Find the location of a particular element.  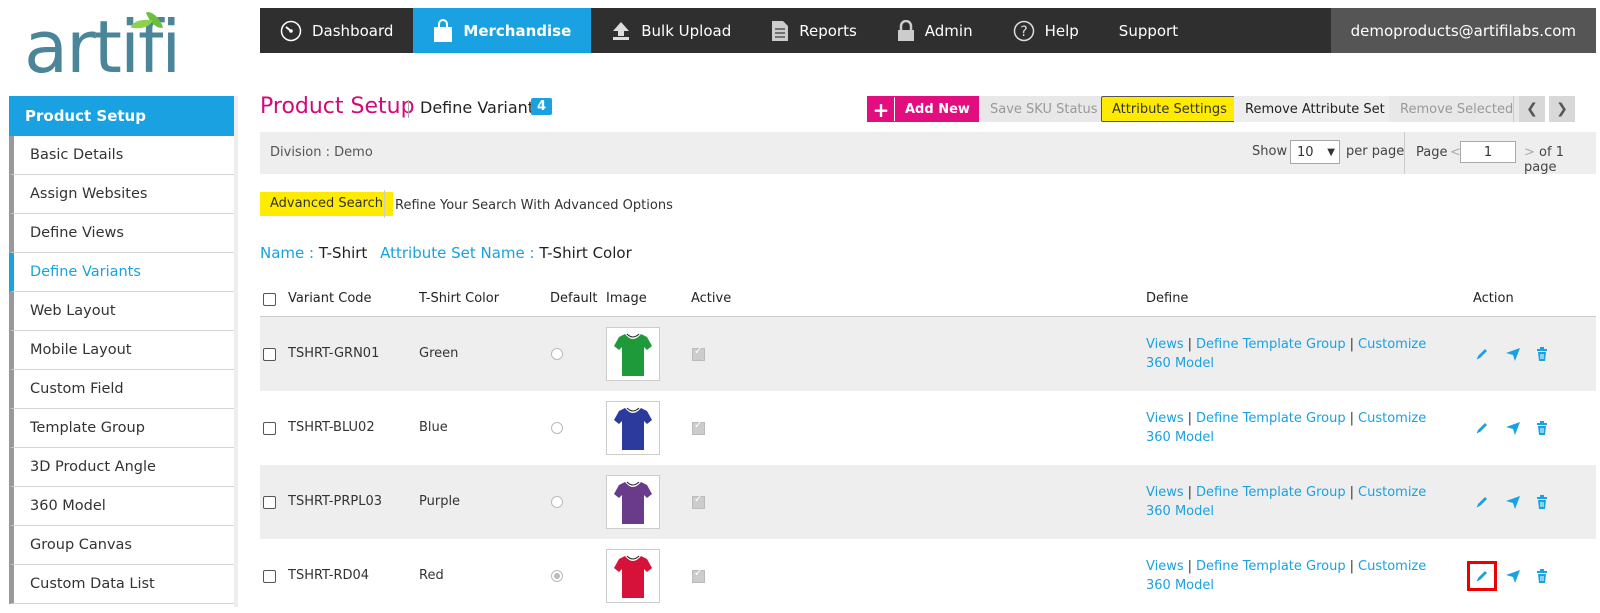

advanced-search-button: Advanced Search is located at coordinates (327, 204).